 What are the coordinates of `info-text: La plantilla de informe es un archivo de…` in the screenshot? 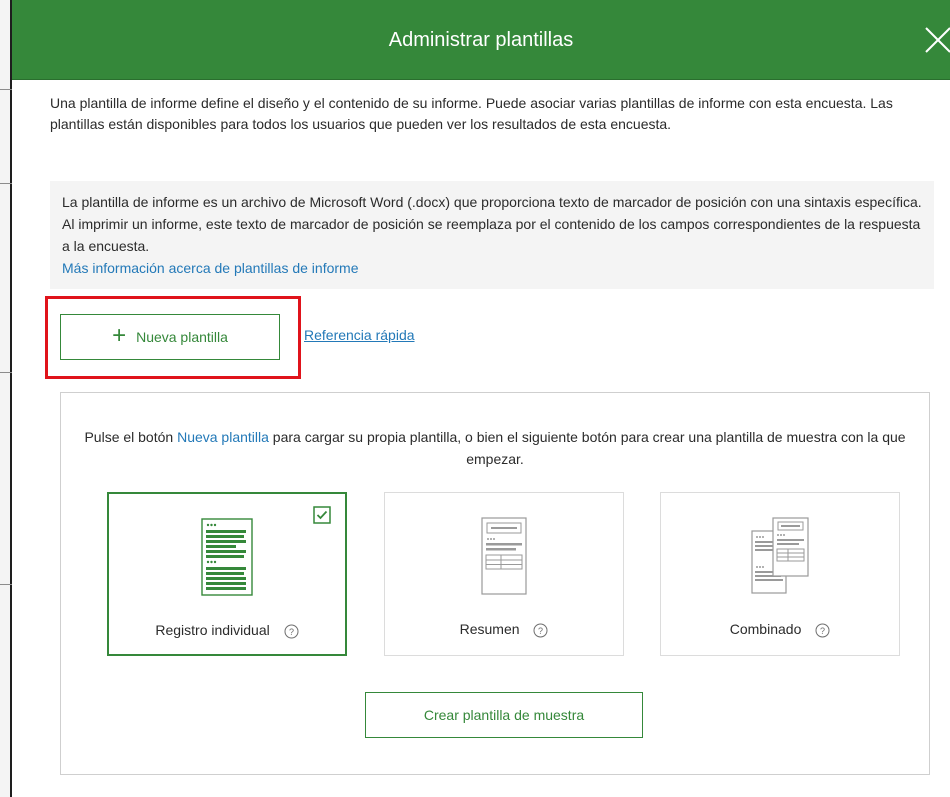 It's located at (492, 224).